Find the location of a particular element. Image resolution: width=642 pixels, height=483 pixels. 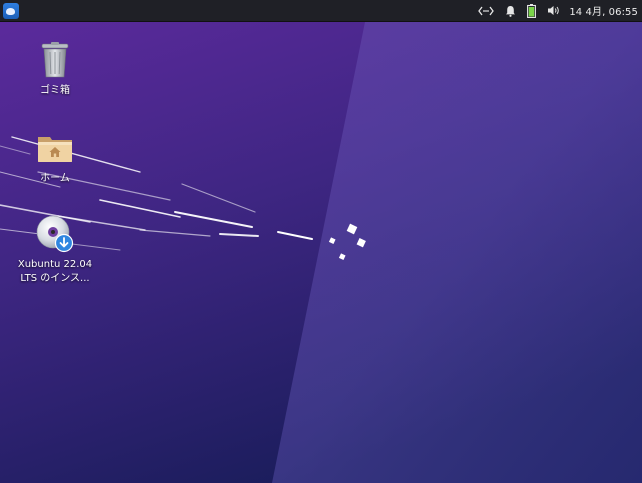

desktop-icon-label: ゴミ箱 is located at coordinates (55, 90).